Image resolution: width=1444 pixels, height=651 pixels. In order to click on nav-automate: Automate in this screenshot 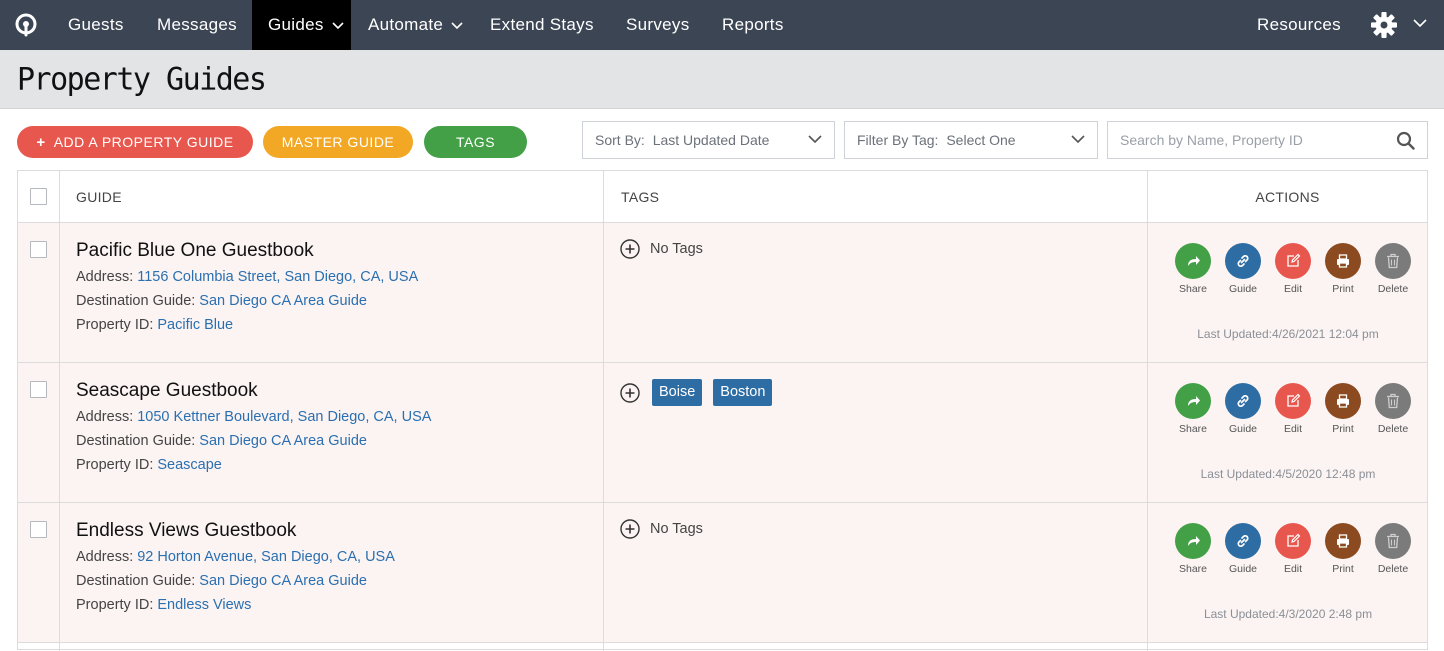, I will do `click(415, 25)`.